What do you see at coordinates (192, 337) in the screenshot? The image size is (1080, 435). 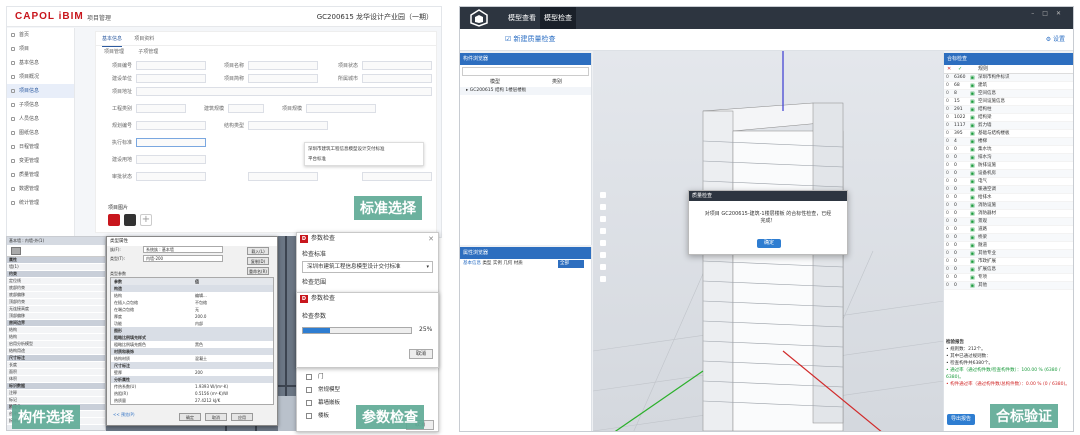 I see `param-row: 粗略比例填充样式` at bounding box center [192, 337].